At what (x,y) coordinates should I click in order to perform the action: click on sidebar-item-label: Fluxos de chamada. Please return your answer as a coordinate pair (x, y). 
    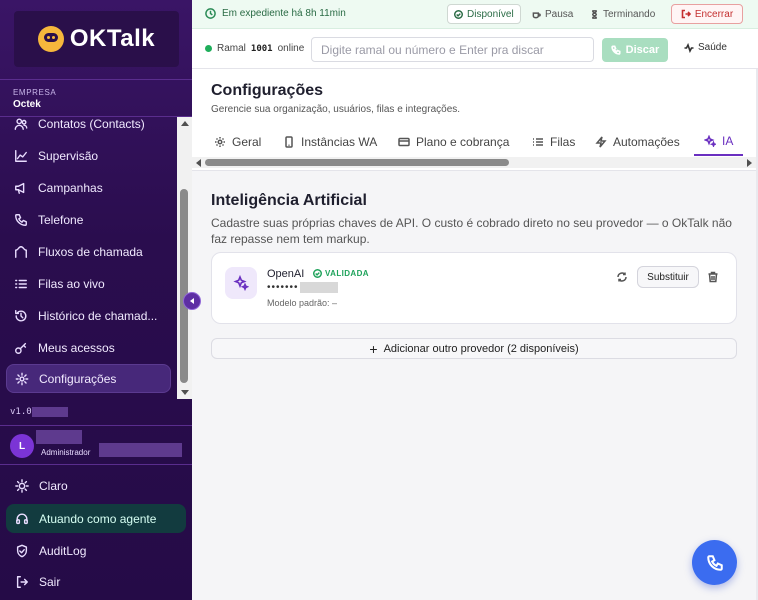
    Looking at the image, I should click on (90, 251).